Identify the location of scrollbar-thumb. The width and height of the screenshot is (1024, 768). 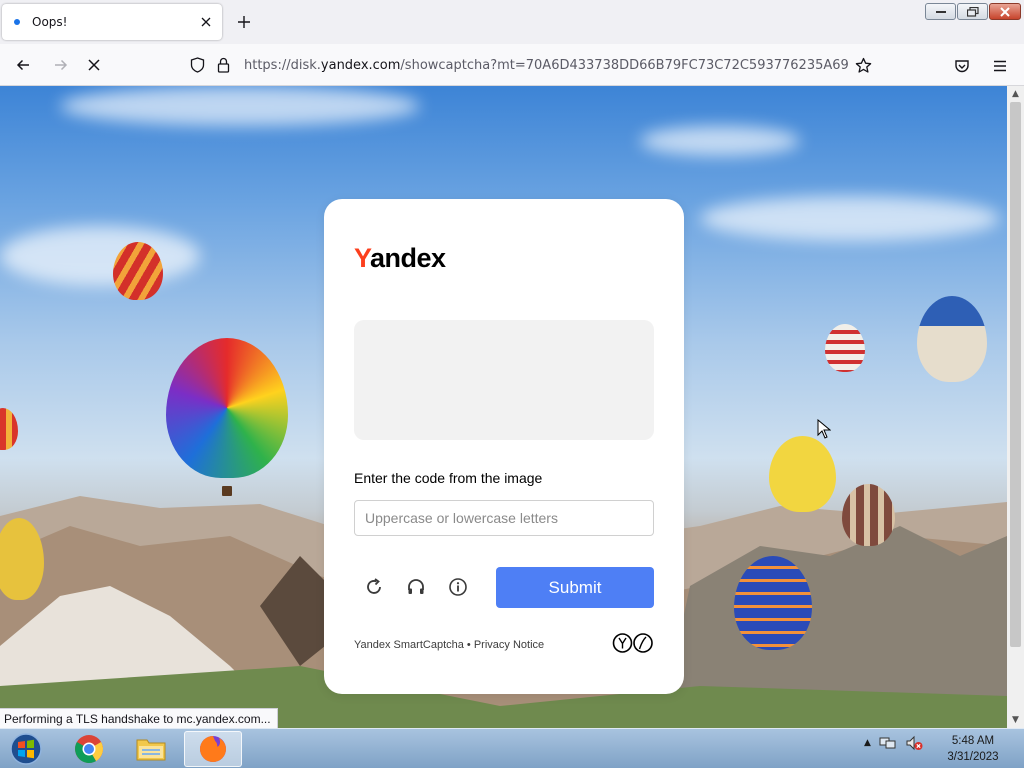
(1015, 374).